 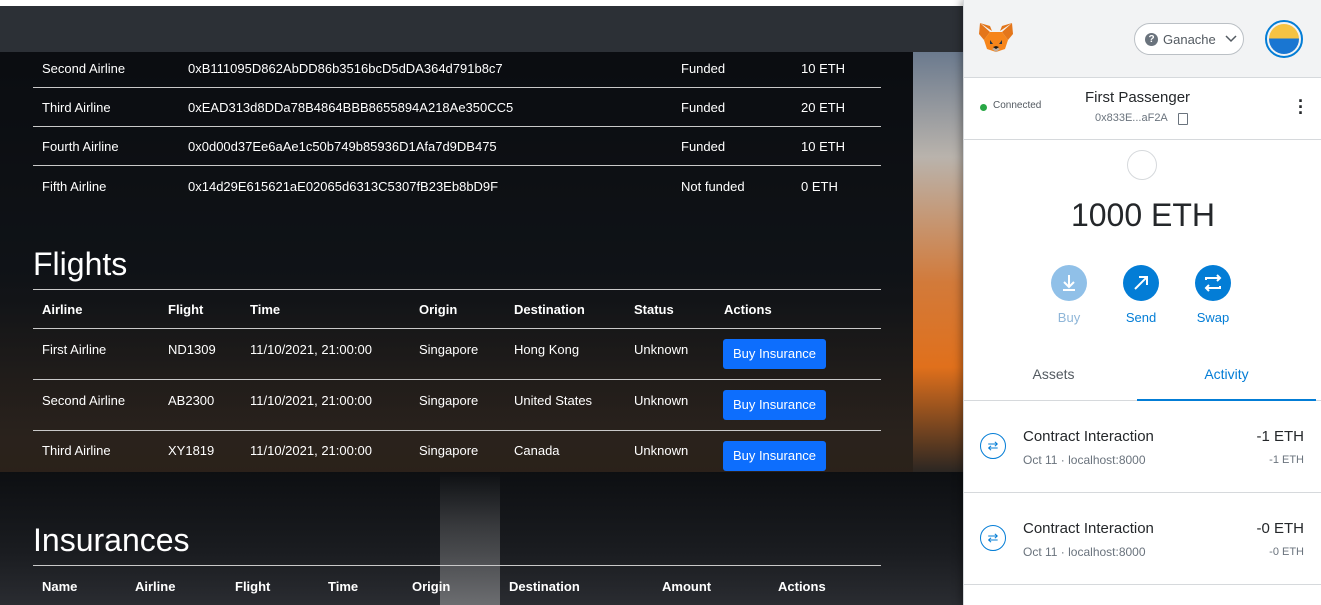 What do you see at coordinates (713, 186) in the screenshot?
I see `airline-status: Not funded` at bounding box center [713, 186].